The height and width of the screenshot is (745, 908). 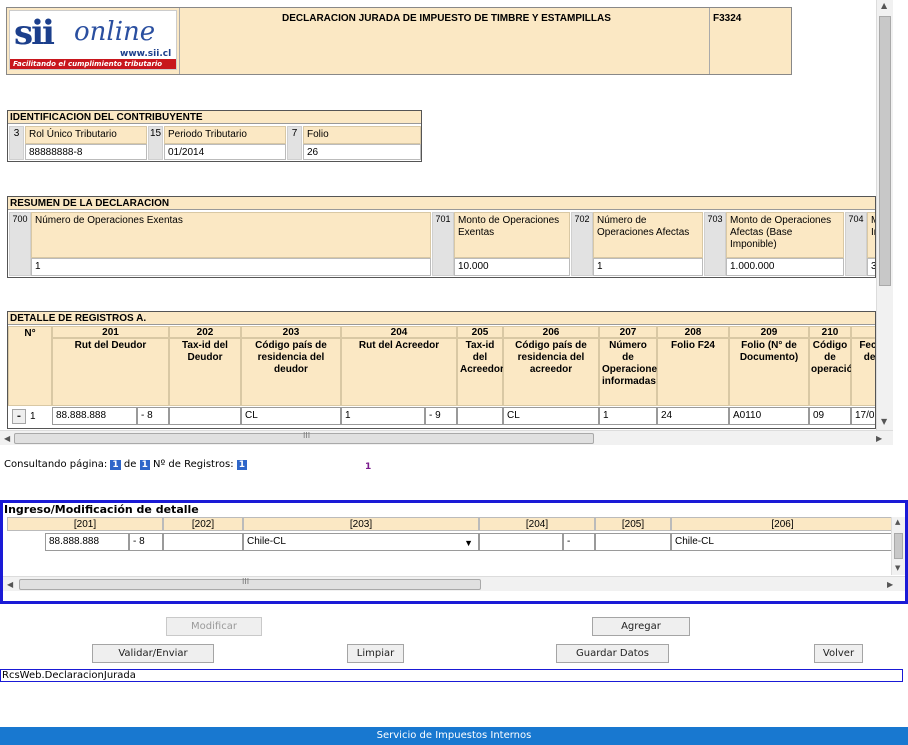 What do you see at coordinates (727, 18) in the screenshot?
I see `form-code: F3324` at bounding box center [727, 18].